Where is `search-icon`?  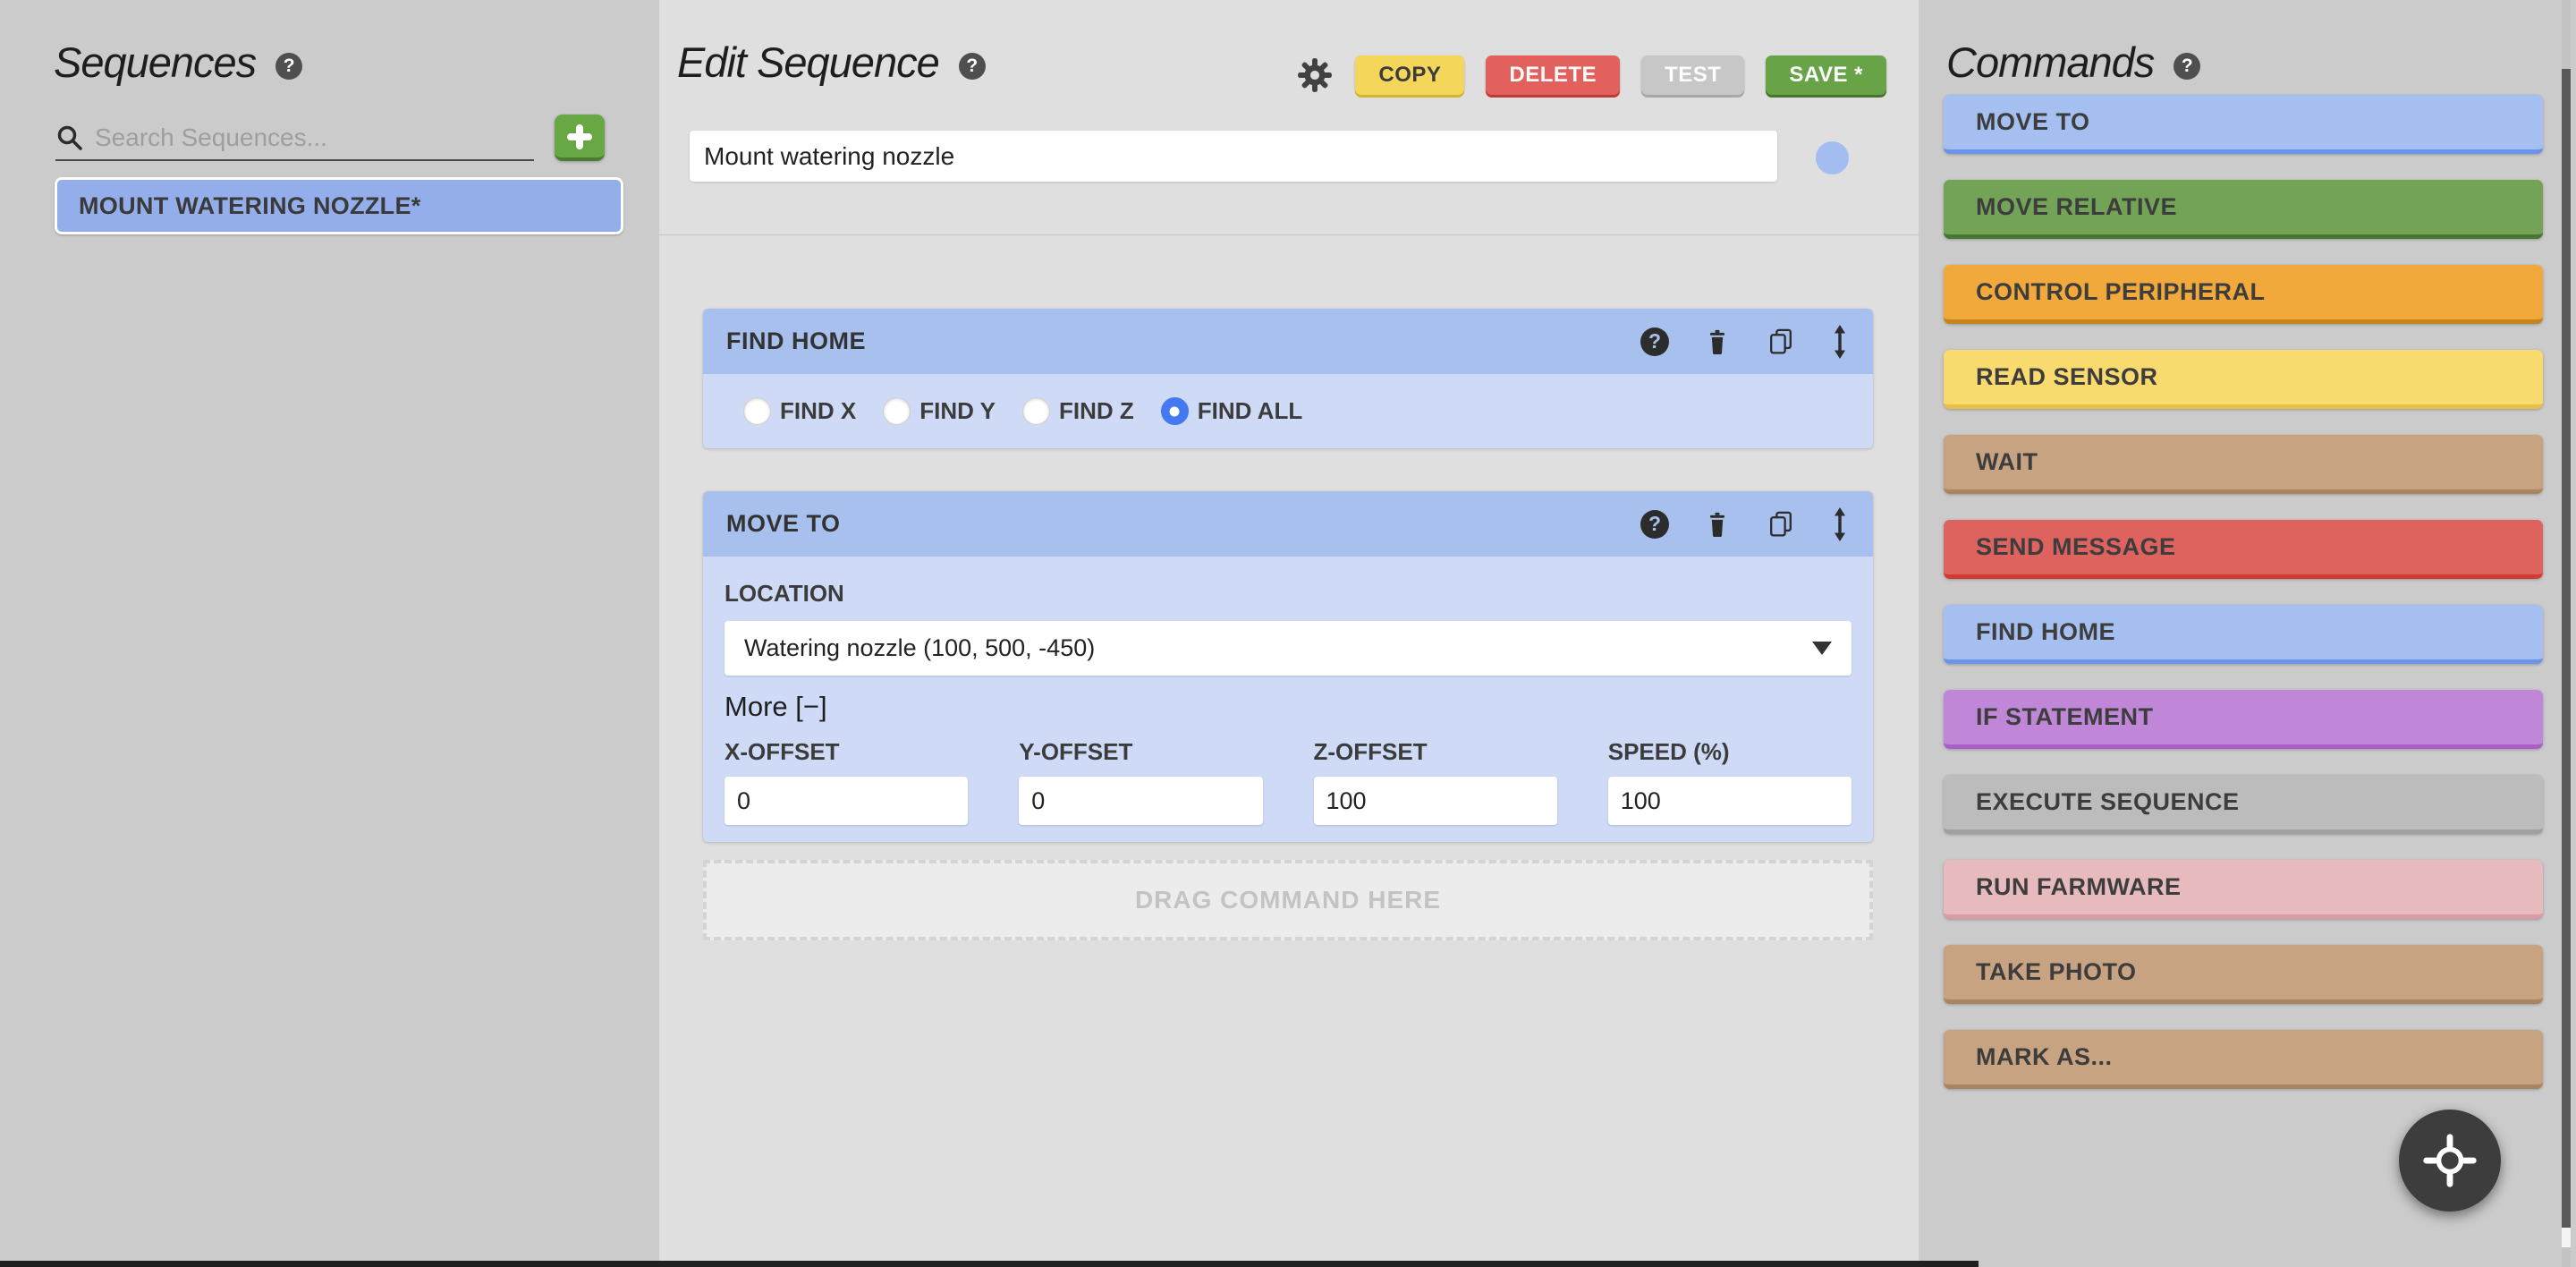
search-icon is located at coordinates (69, 137).